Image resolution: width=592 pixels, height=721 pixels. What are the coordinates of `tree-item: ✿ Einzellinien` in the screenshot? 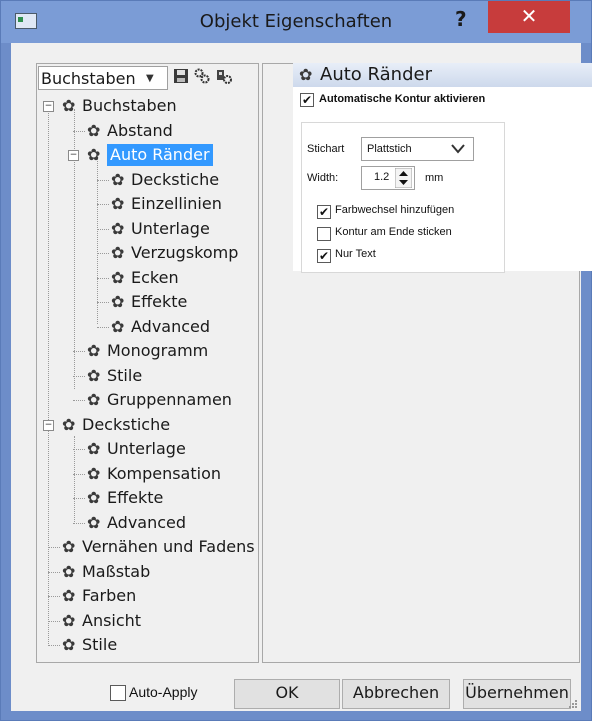 It's located at (147, 204).